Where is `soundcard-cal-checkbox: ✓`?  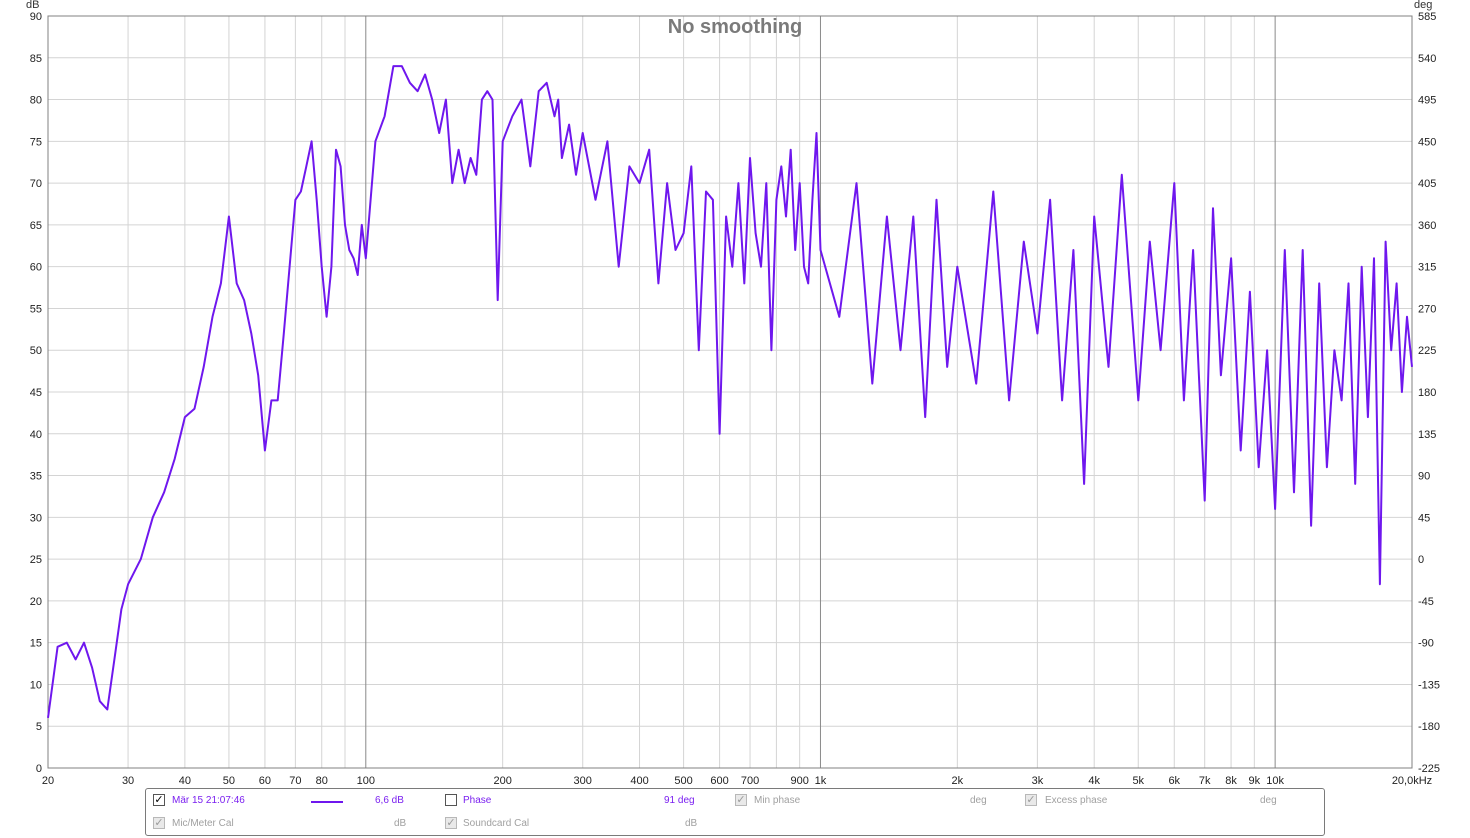 soundcard-cal-checkbox: ✓ is located at coordinates (451, 823).